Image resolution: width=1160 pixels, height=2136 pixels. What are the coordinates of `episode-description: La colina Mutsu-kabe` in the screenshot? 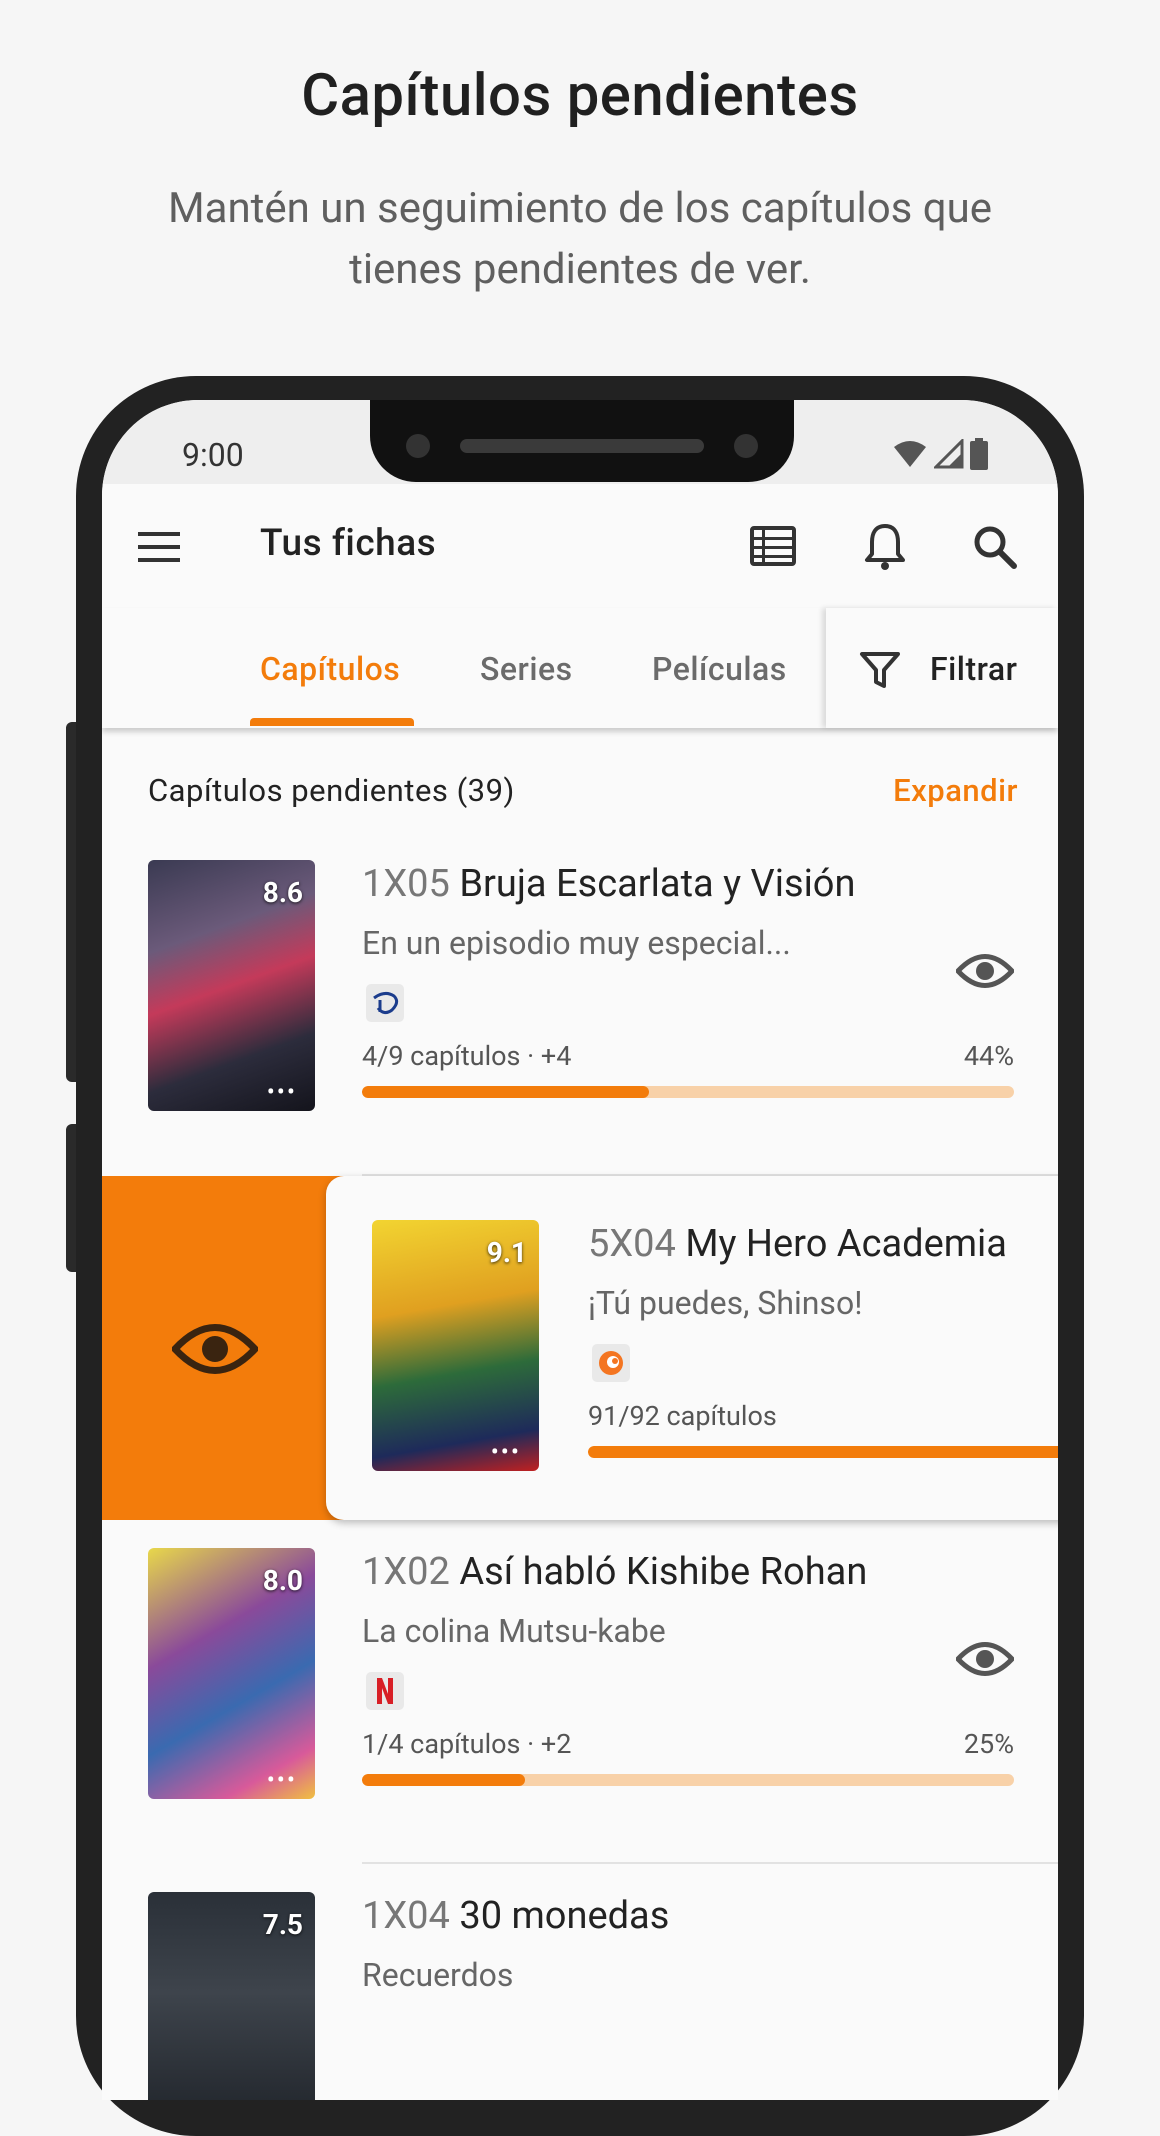 It's located at (514, 1631).